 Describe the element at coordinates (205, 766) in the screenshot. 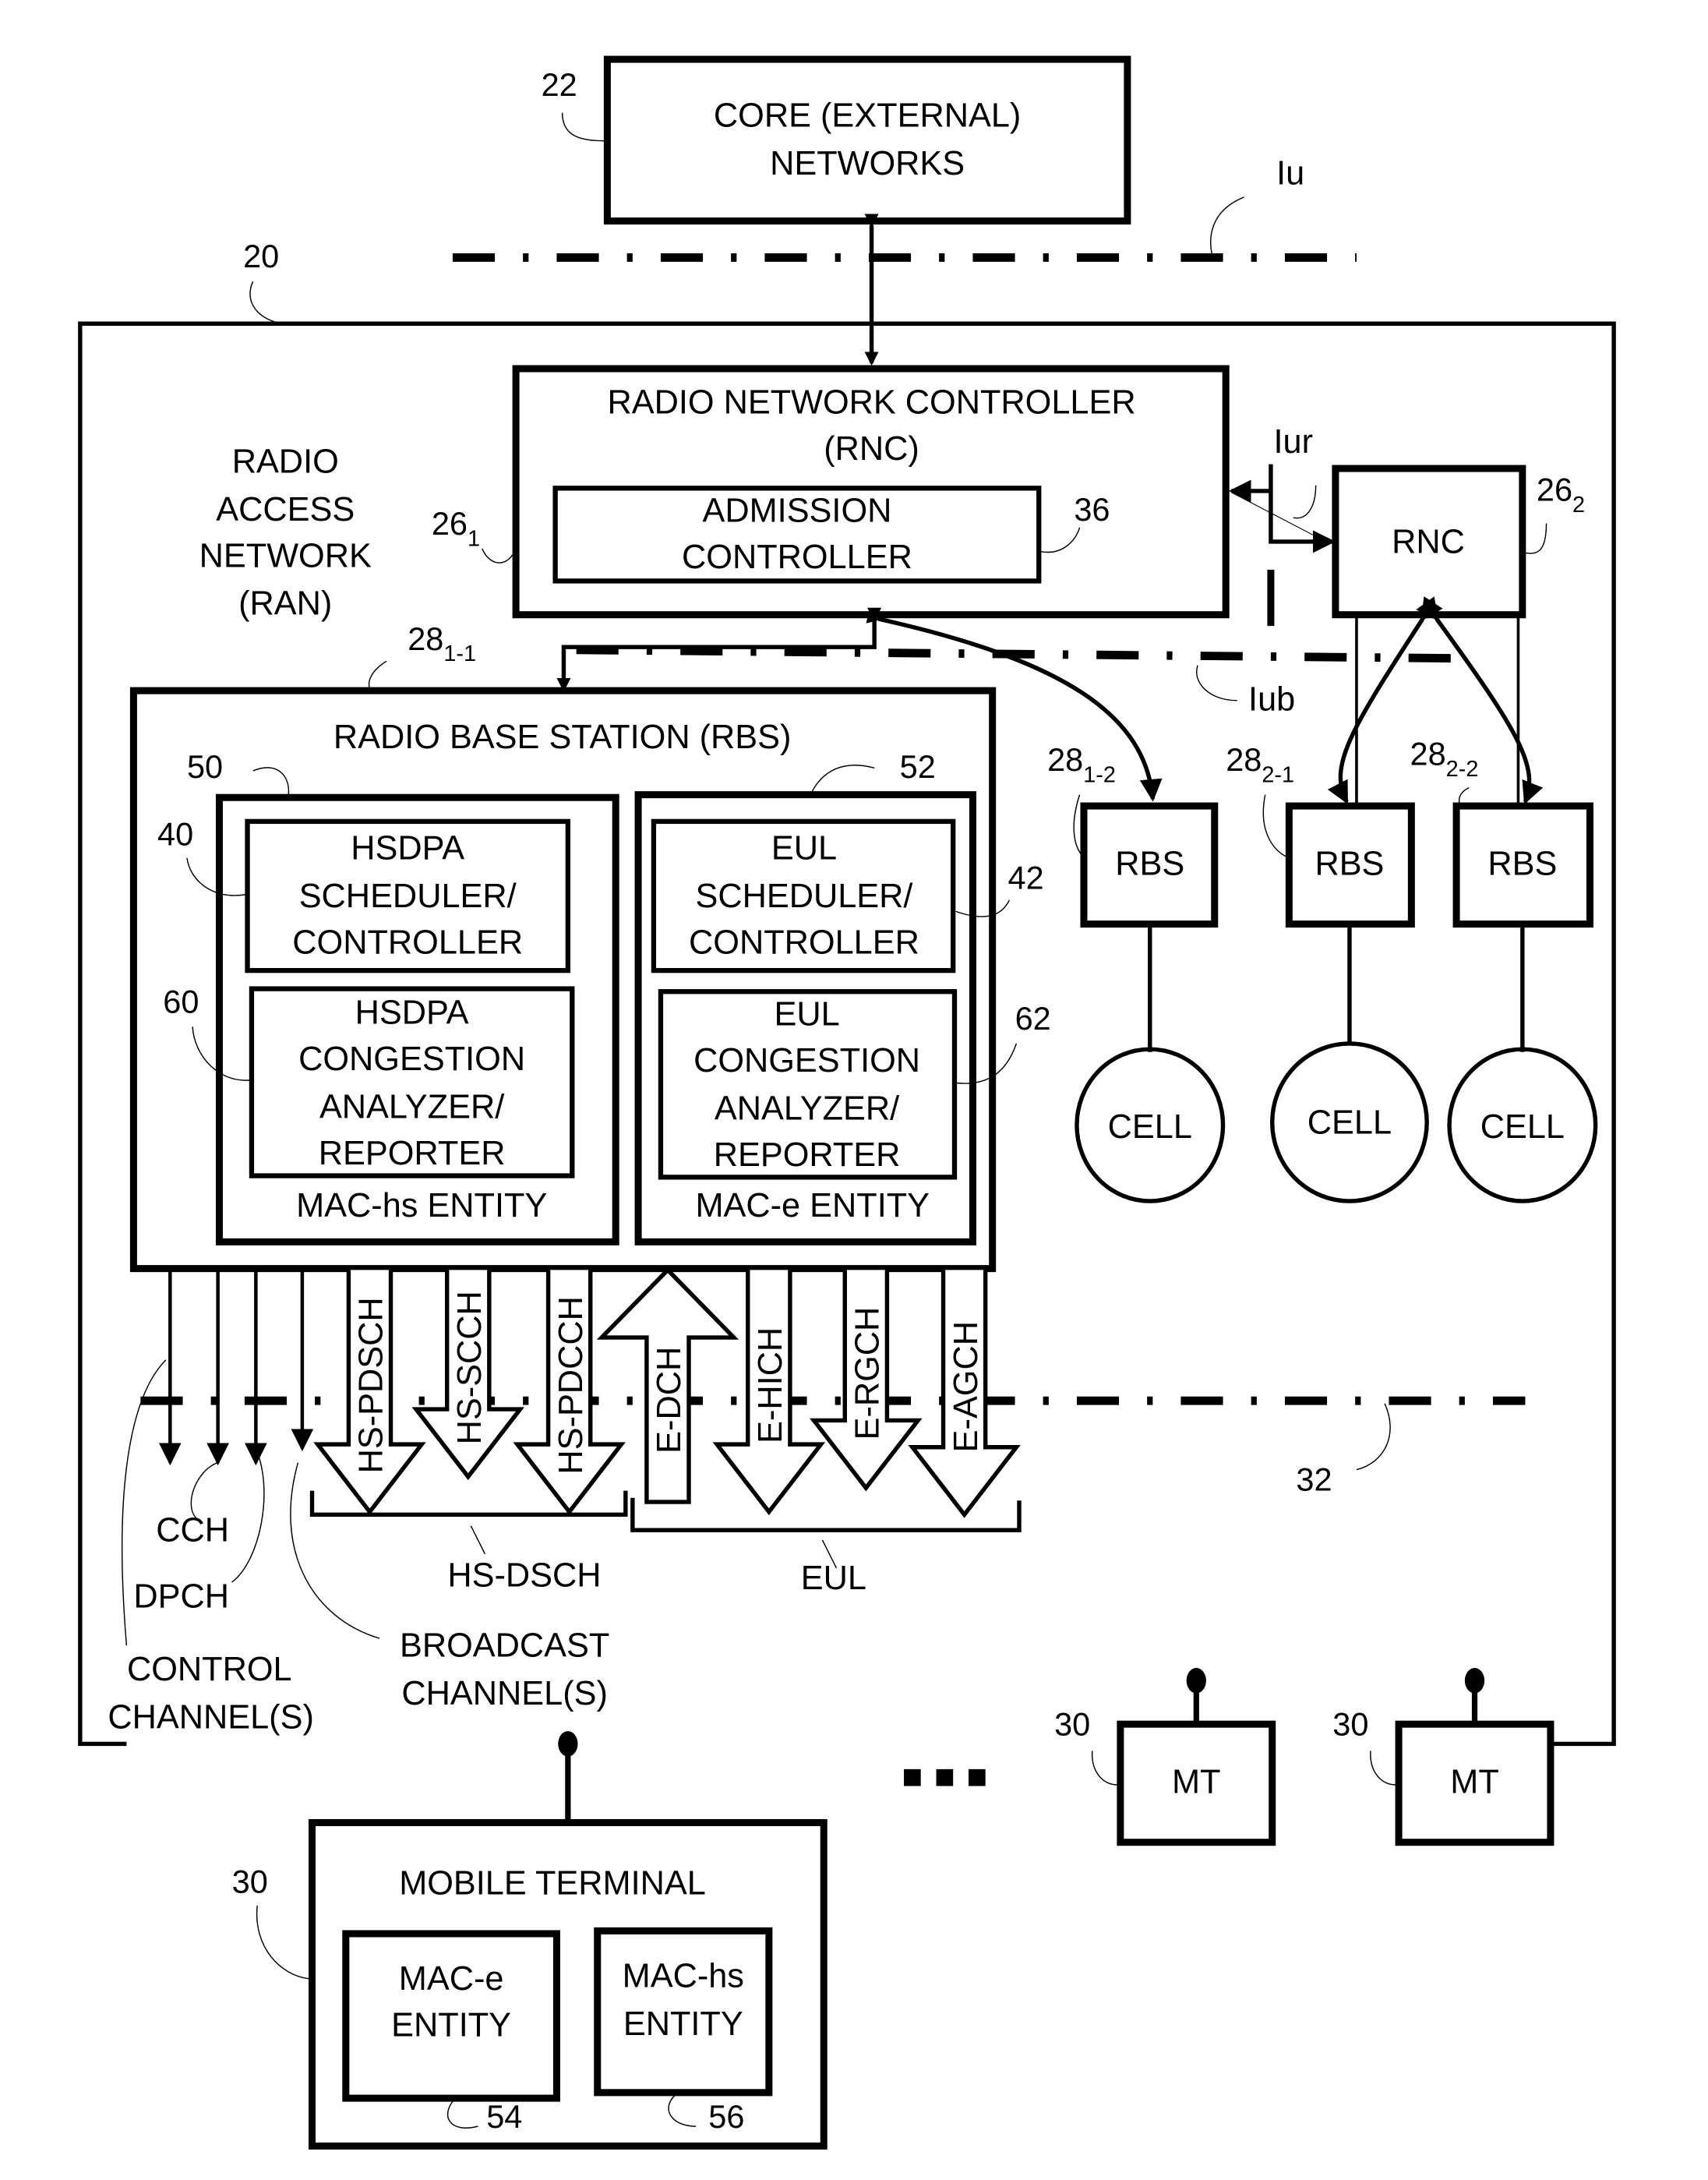

I see `ref-50: 50` at that location.